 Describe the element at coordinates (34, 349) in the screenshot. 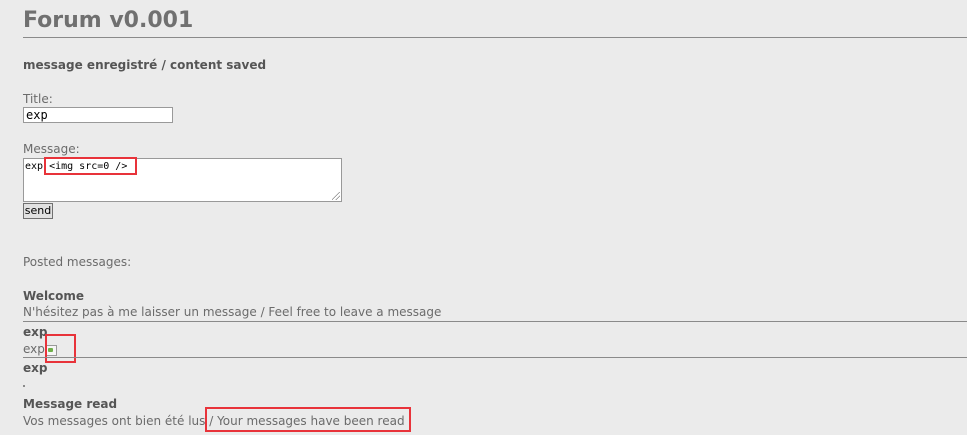

I see `post-body-text: exp` at that location.